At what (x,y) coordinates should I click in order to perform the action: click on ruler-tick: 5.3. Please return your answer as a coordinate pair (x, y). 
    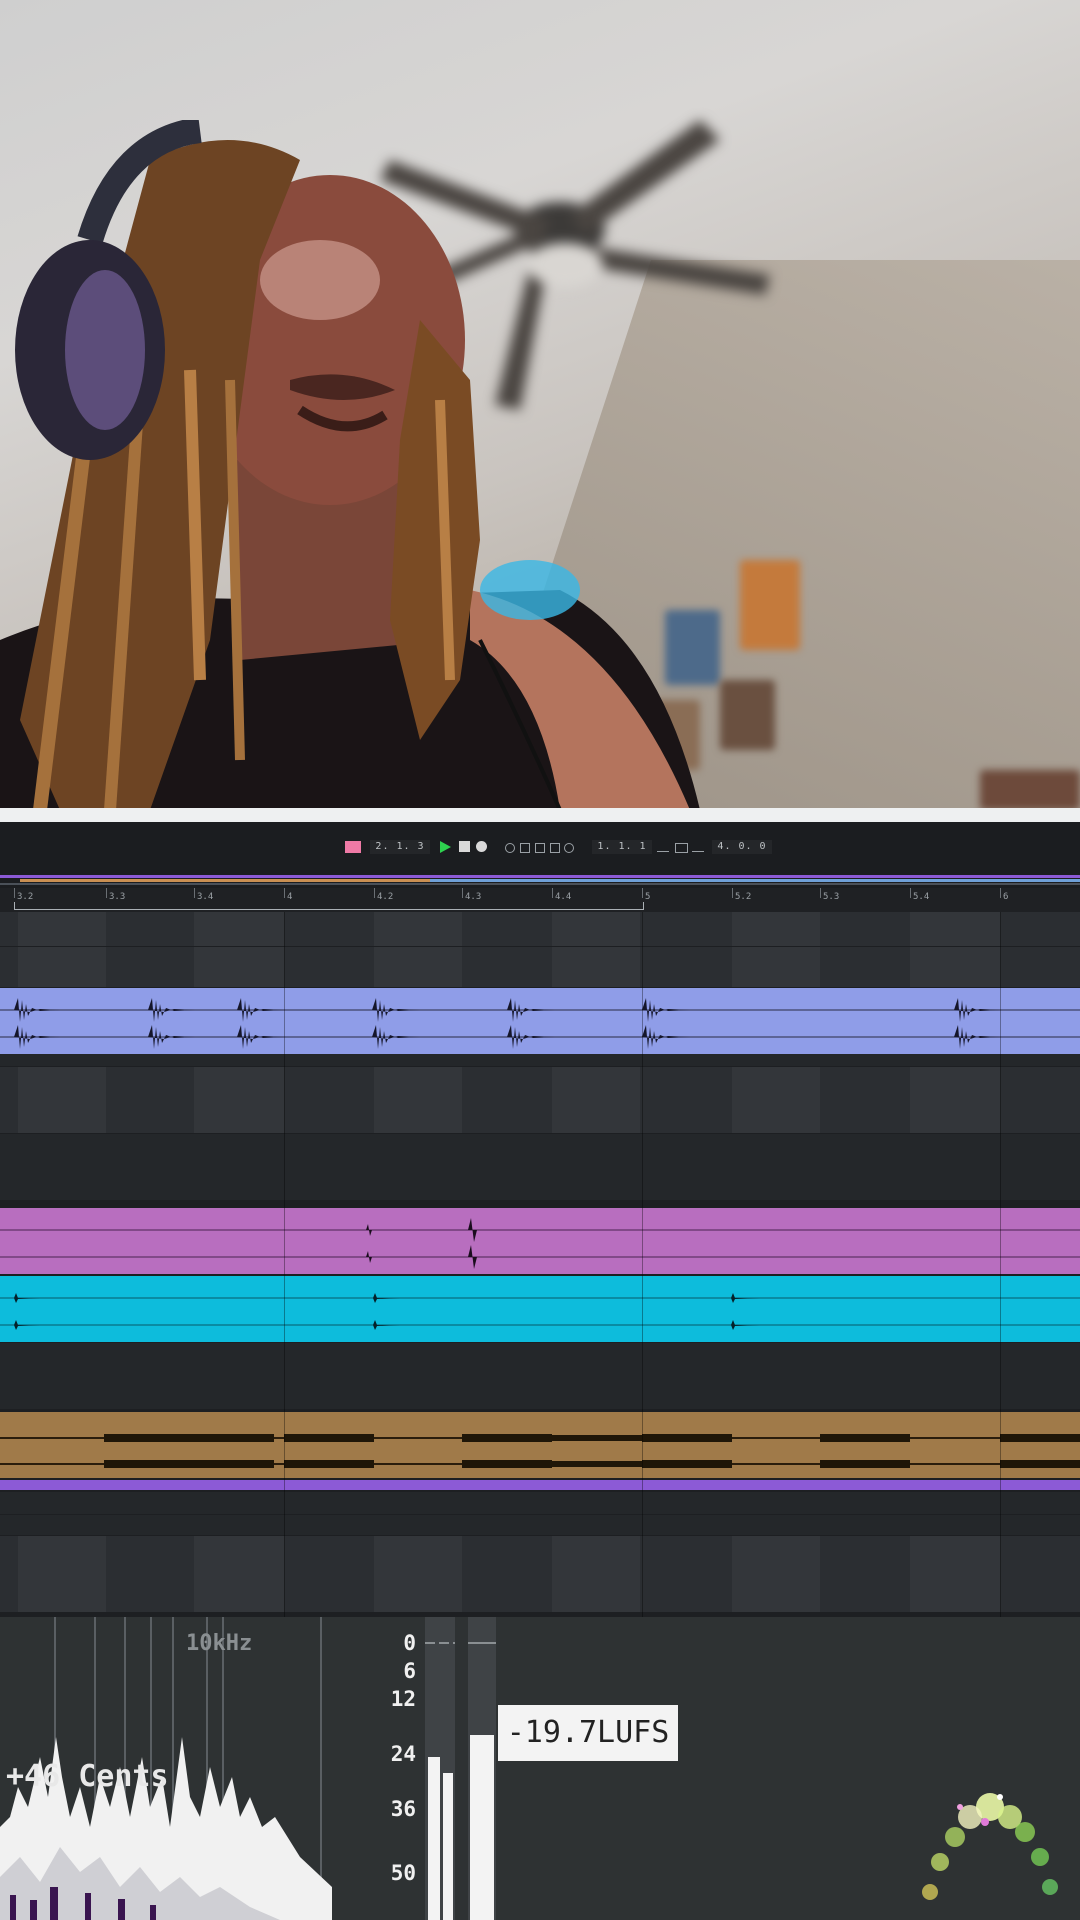
    Looking at the image, I should click on (831, 897).